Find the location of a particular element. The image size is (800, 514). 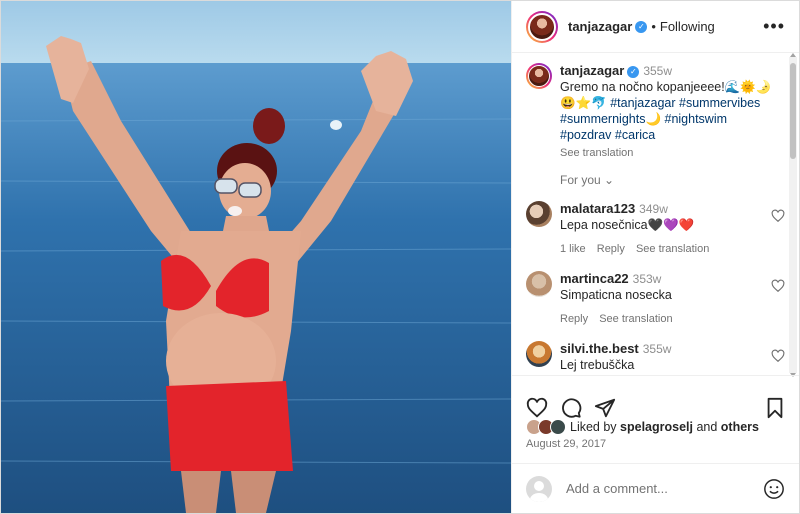

post-date: August 29, 2017 is located at coordinates (566, 444).